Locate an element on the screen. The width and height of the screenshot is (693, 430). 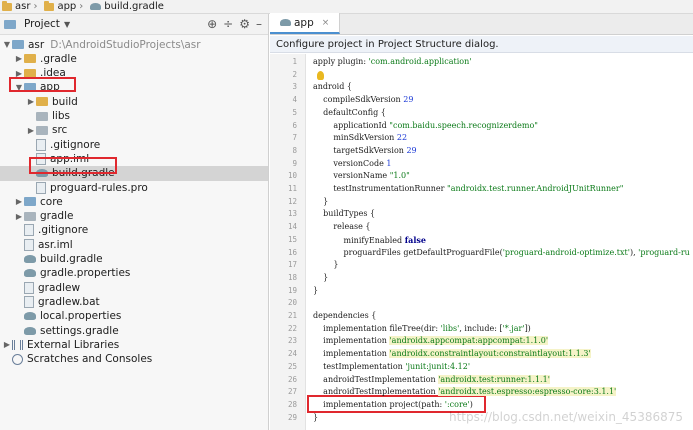
code-token: "com.baidu.speech.recognizerdemo" is located at coordinates (463, 125).